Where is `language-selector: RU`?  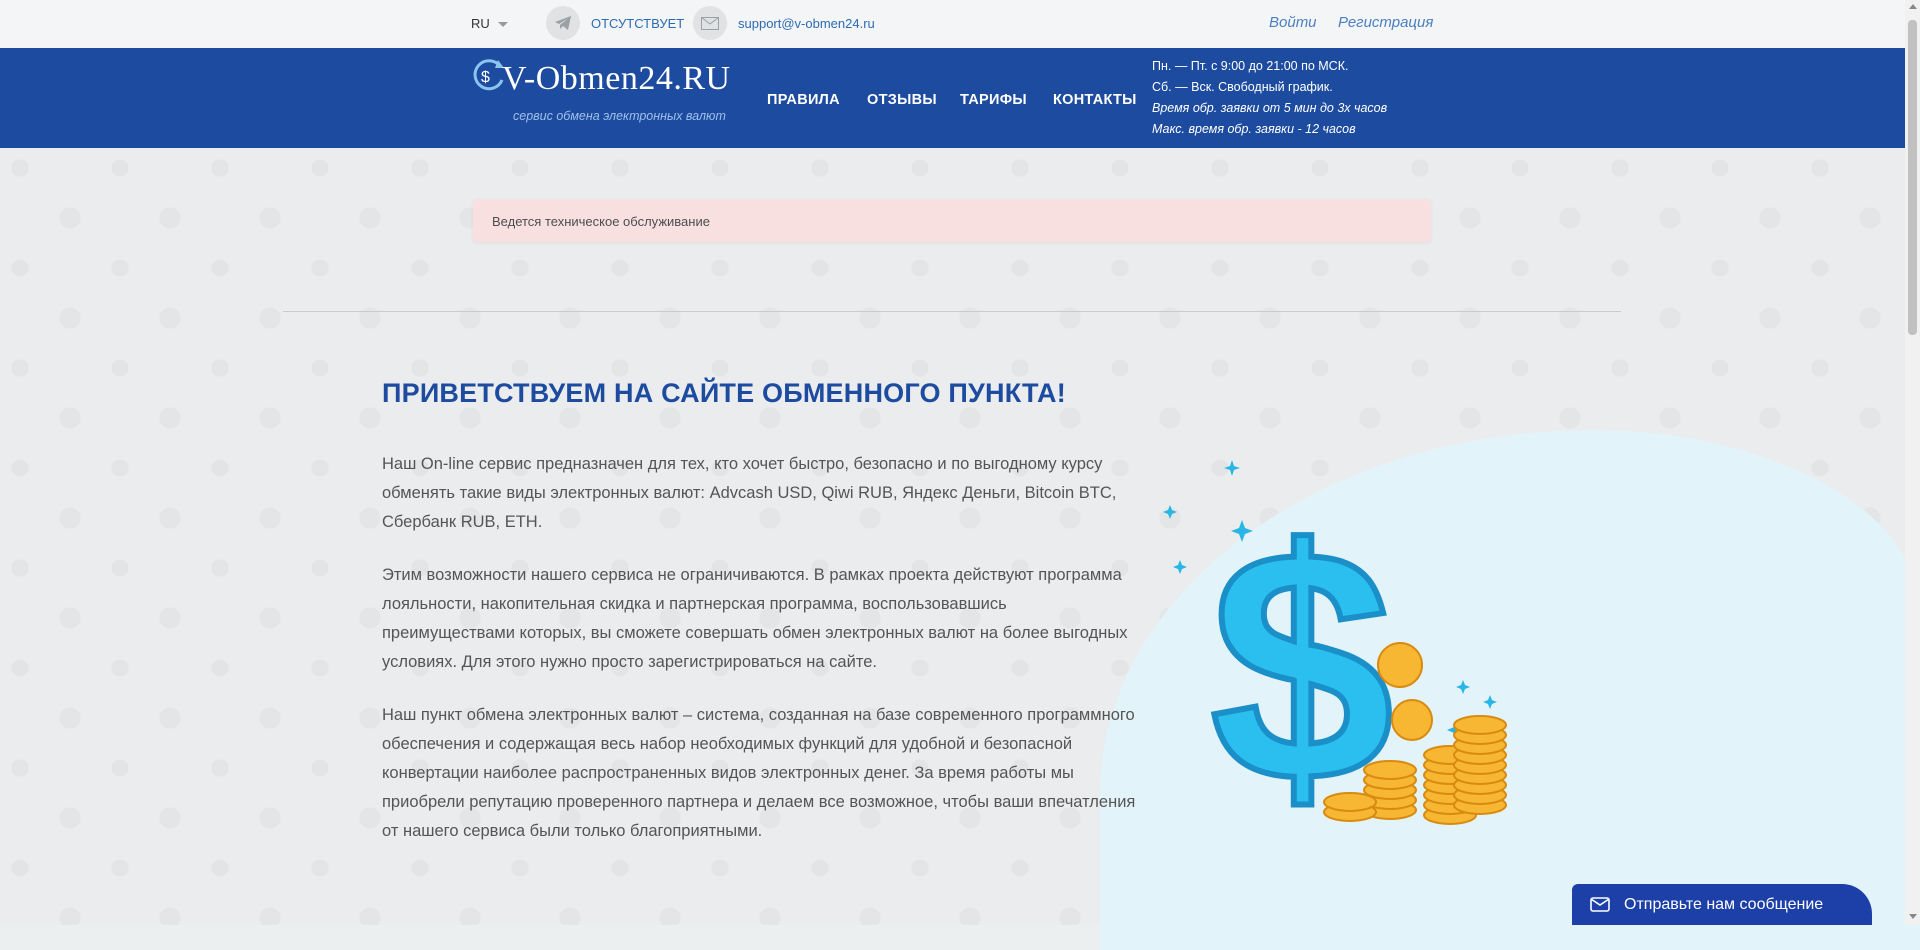
language-selector: RU is located at coordinates (489, 23).